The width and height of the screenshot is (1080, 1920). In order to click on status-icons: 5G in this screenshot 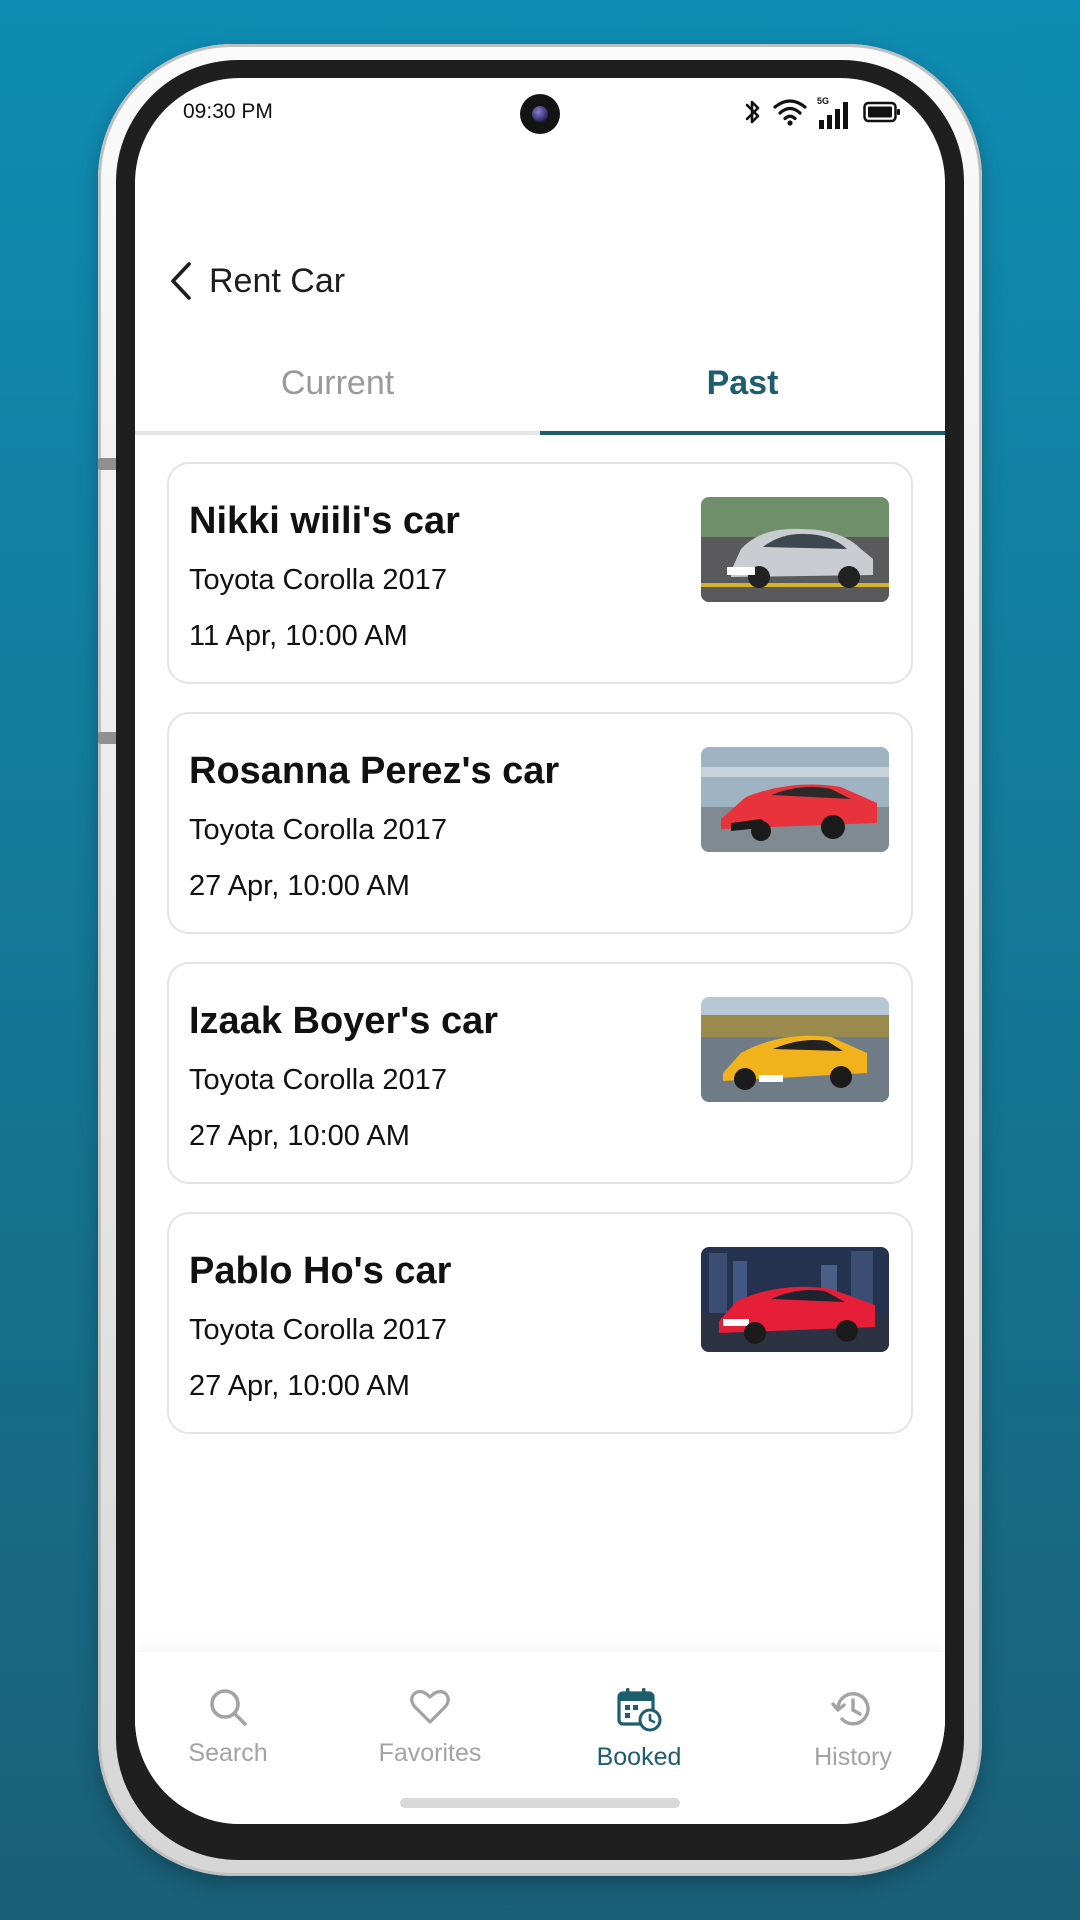, I will do `click(822, 114)`.